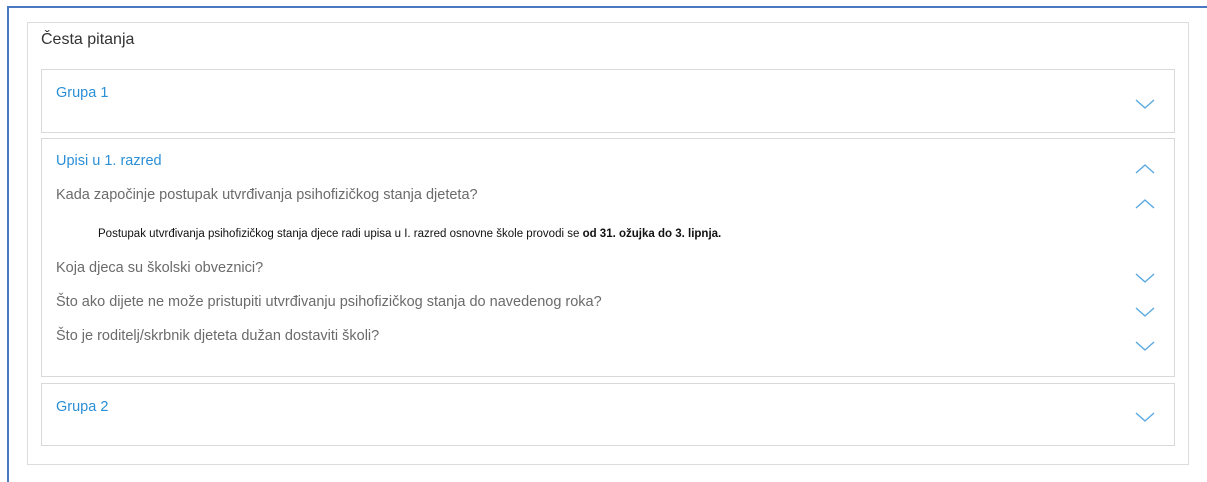 Image resolution: width=1207 pixels, height=482 pixels. Describe the element at coordinates (88, 39) in the screenshot. I see `panel-title: Česta pitanja` at that location.